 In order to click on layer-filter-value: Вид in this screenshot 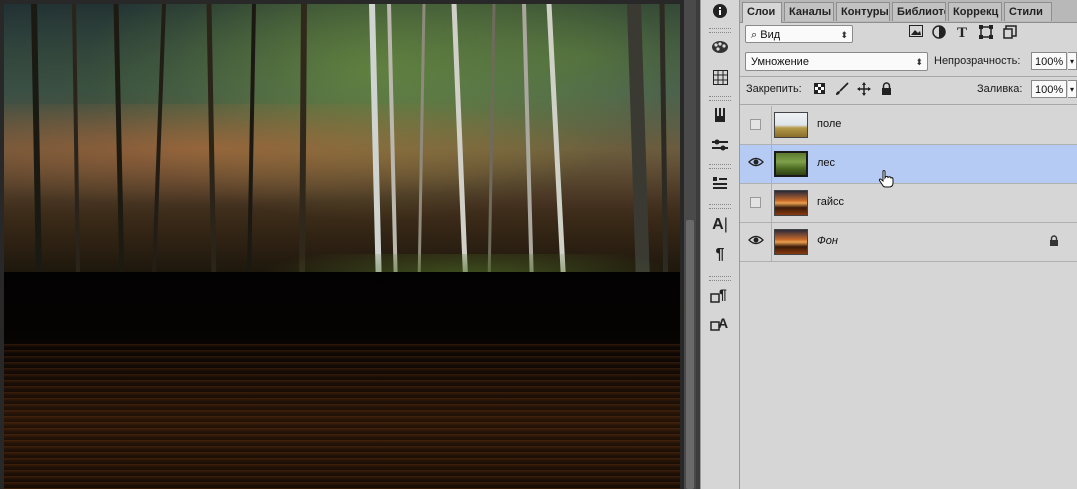, I will do `click(770, 35)`.